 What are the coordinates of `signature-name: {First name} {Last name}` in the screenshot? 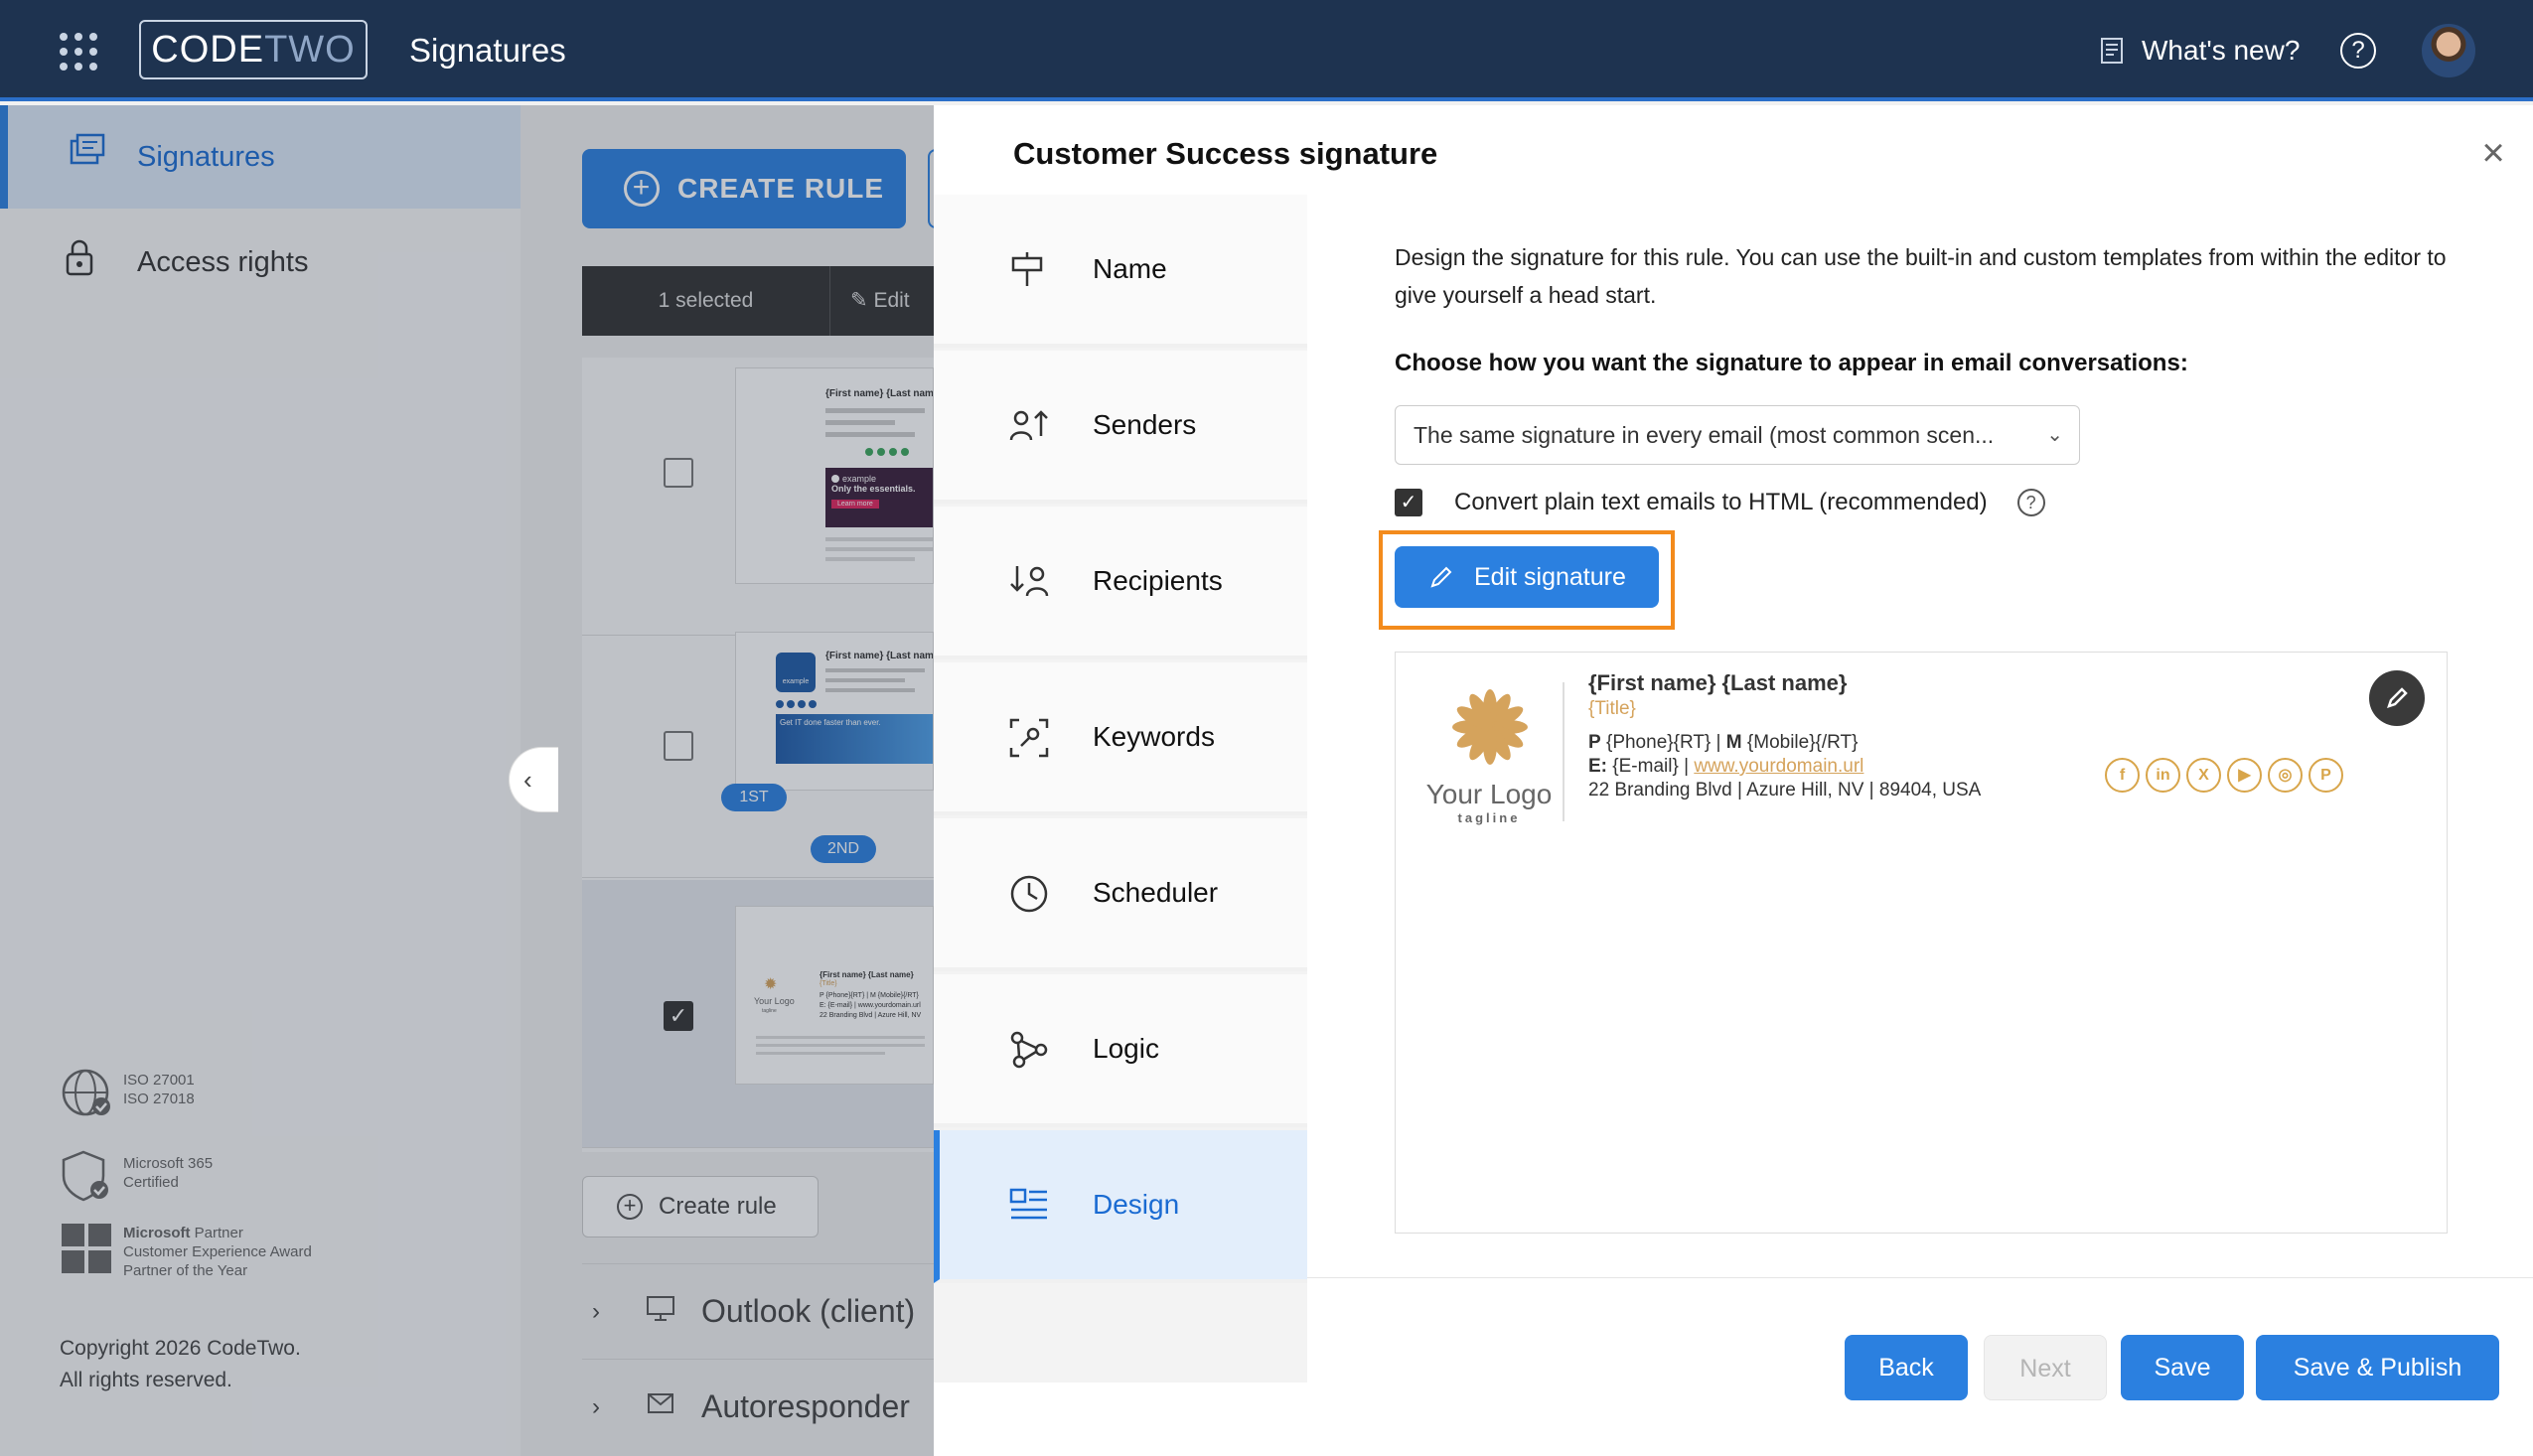 It's located at (1718, 682).